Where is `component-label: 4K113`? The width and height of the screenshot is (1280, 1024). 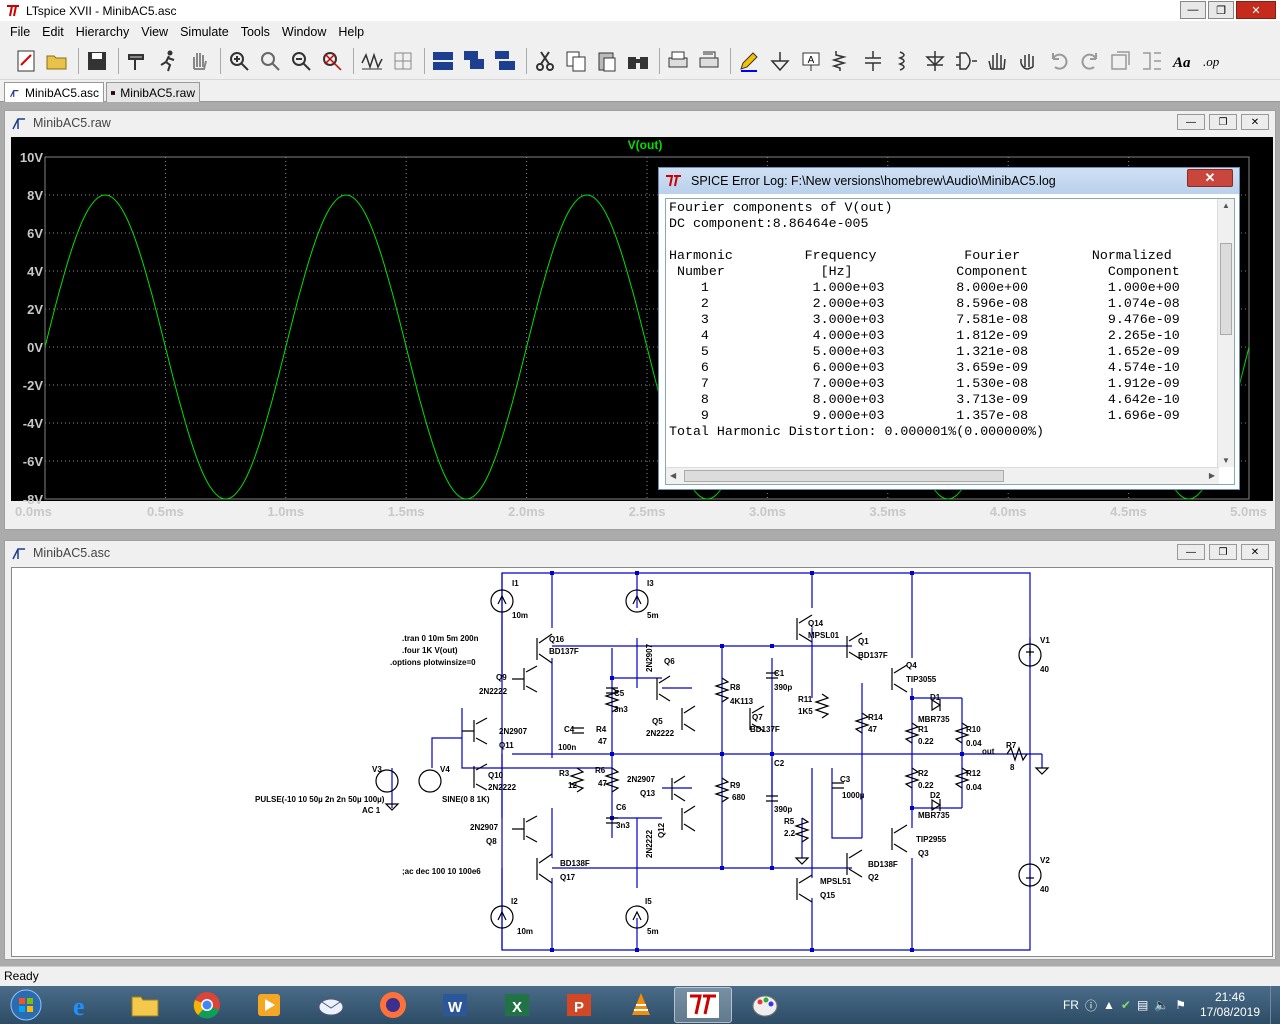 component-label: 4K113 is located at coordinates (742, 701).